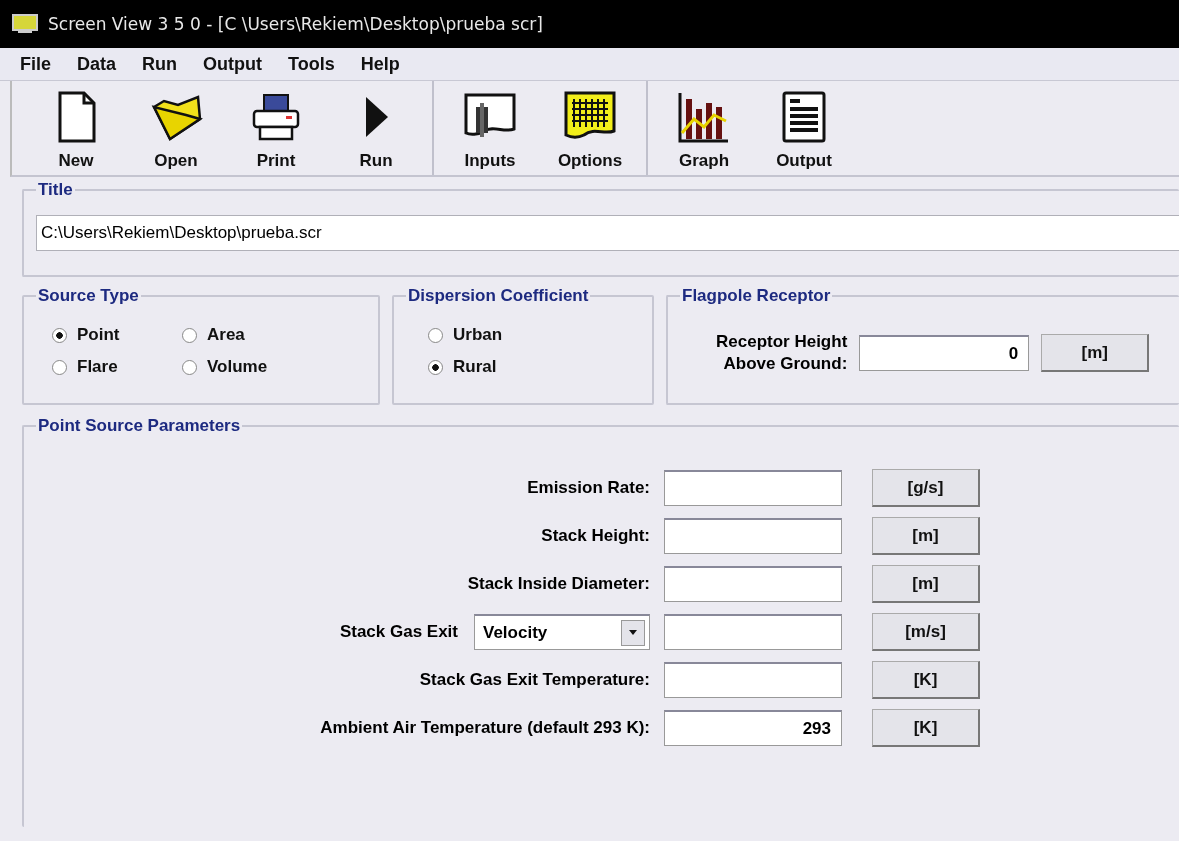  Describe the element at coordinates (475, 367) in the screenshot. I see `radio-label: Rural` at that location.